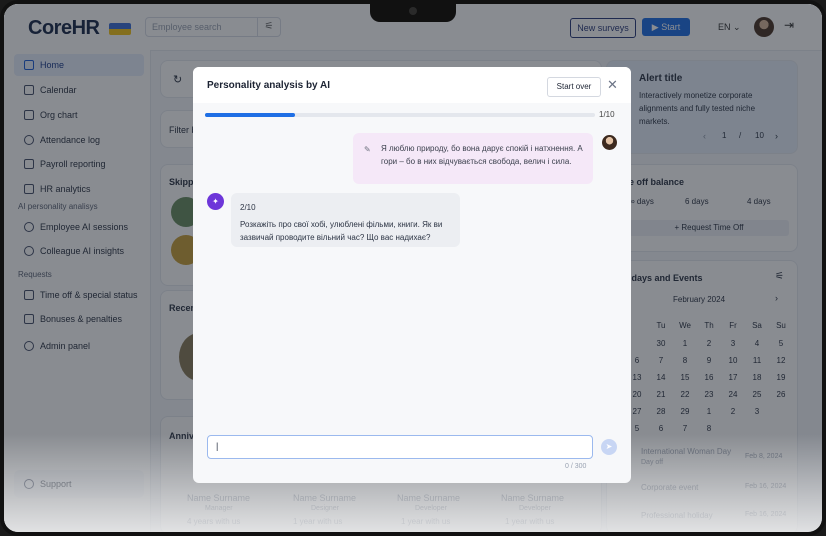 Image resolution: width=826 pixels, height=536 pixels. Describe the element at coordinates (609, 447) in the screenshot. I see `send-icon: ➤` at that location.